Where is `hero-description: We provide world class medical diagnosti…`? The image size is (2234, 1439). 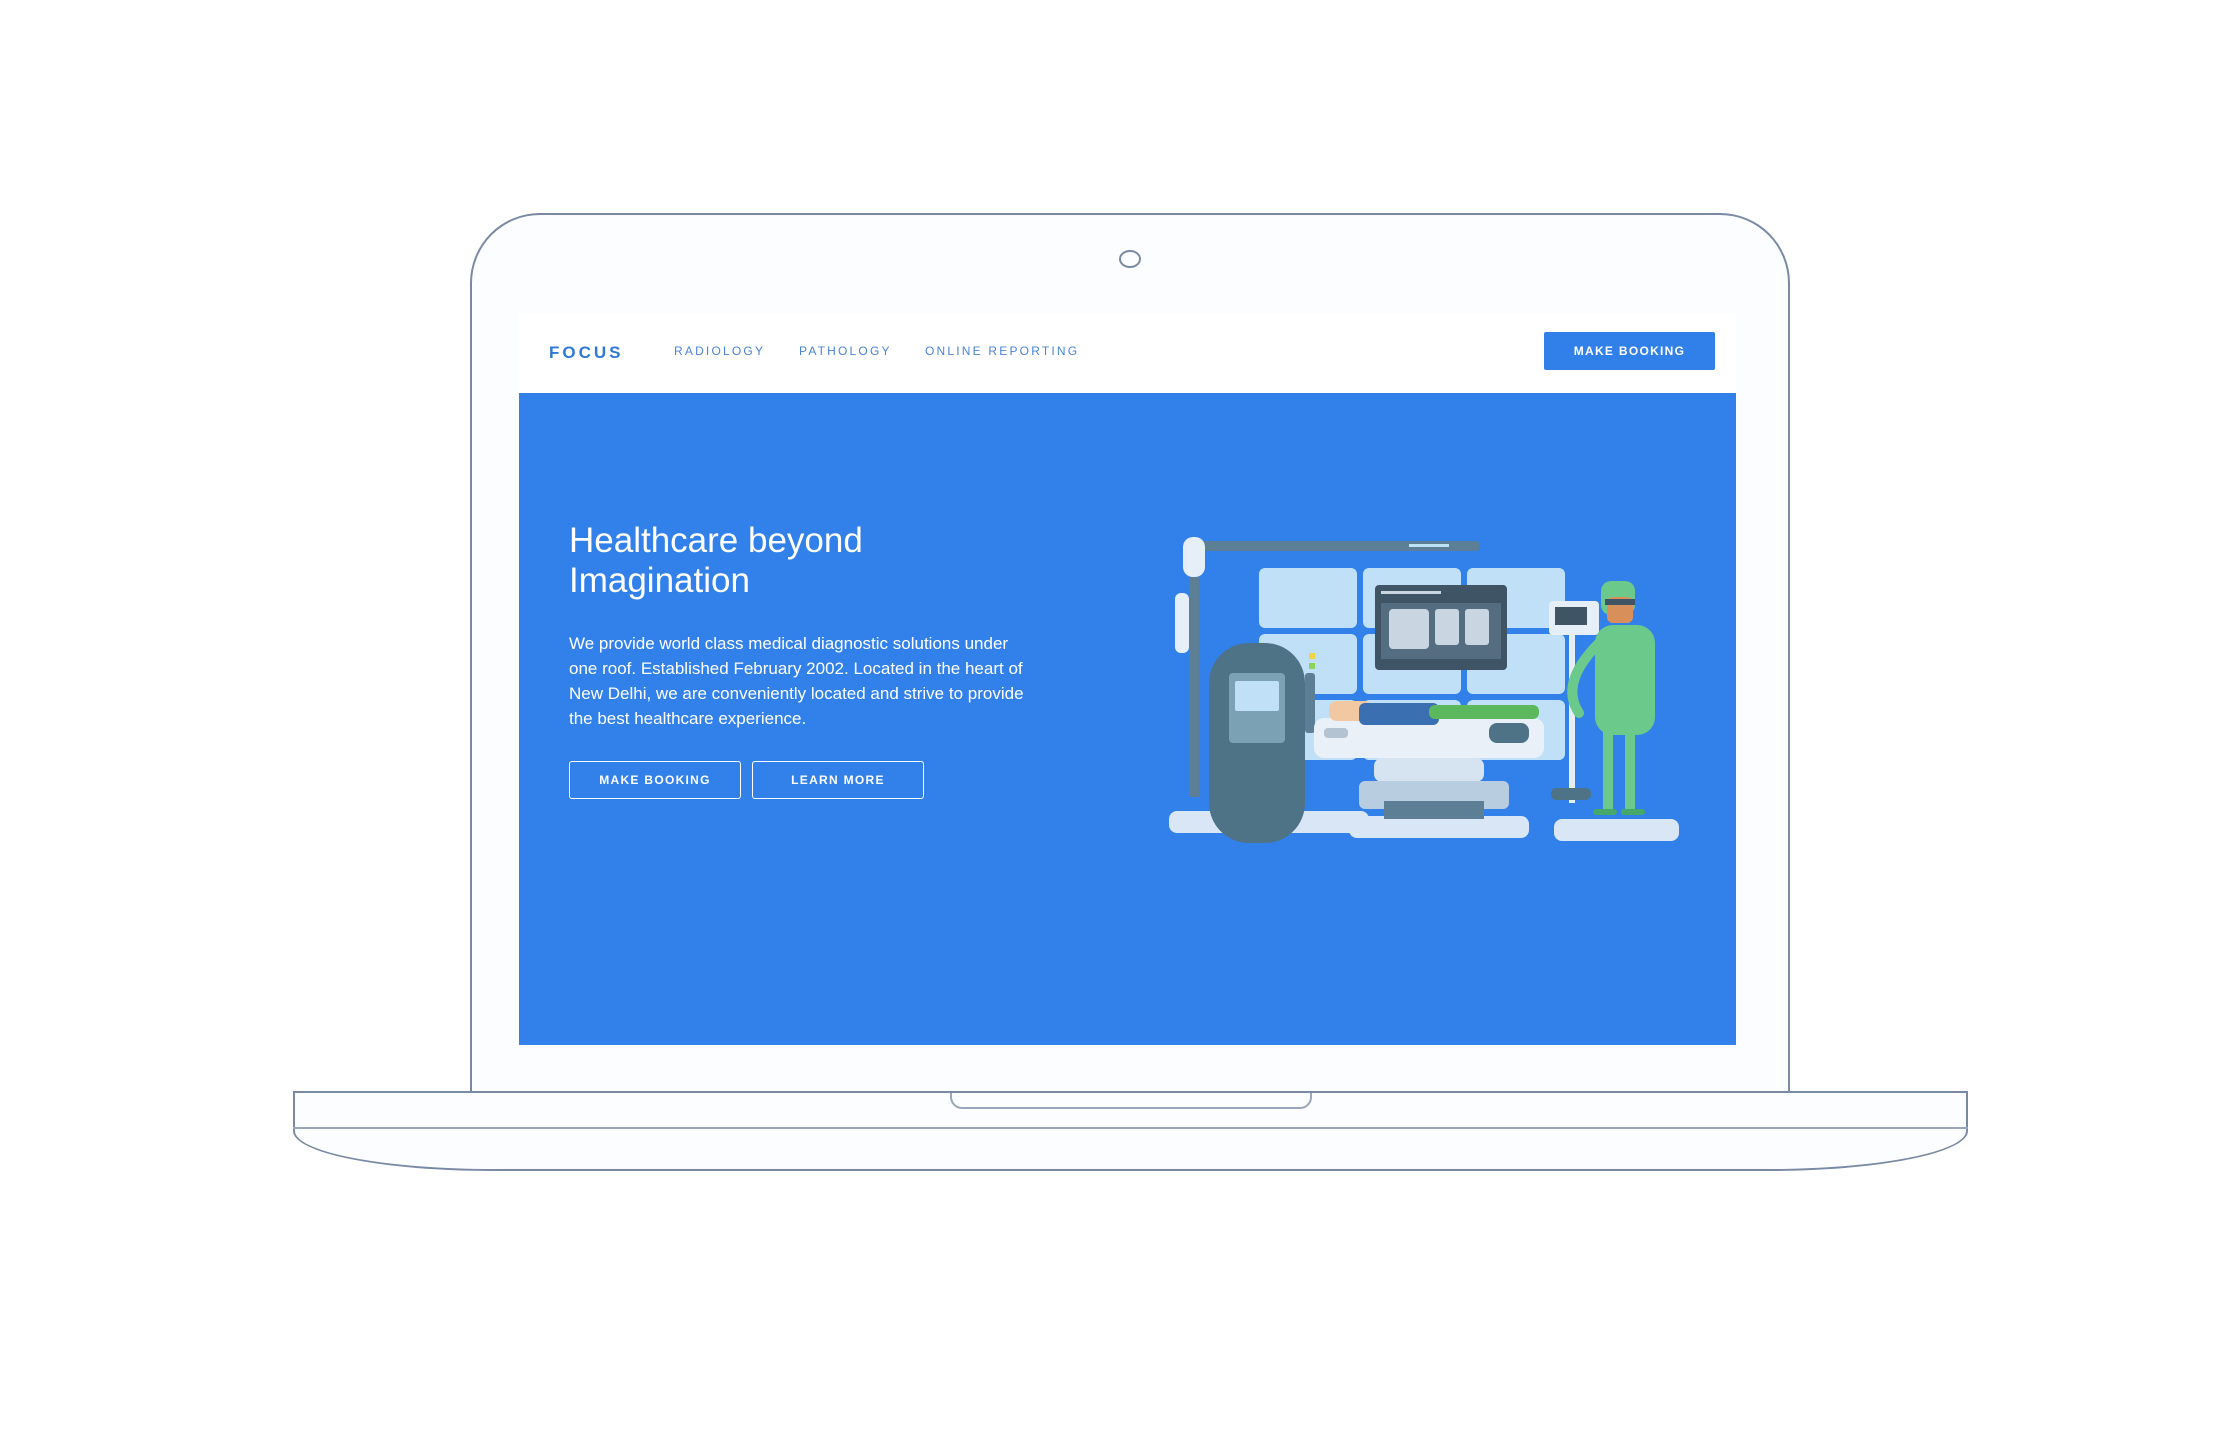 hero-description: We provide world class medical diagnosti… is located at coordinates (796, 681).